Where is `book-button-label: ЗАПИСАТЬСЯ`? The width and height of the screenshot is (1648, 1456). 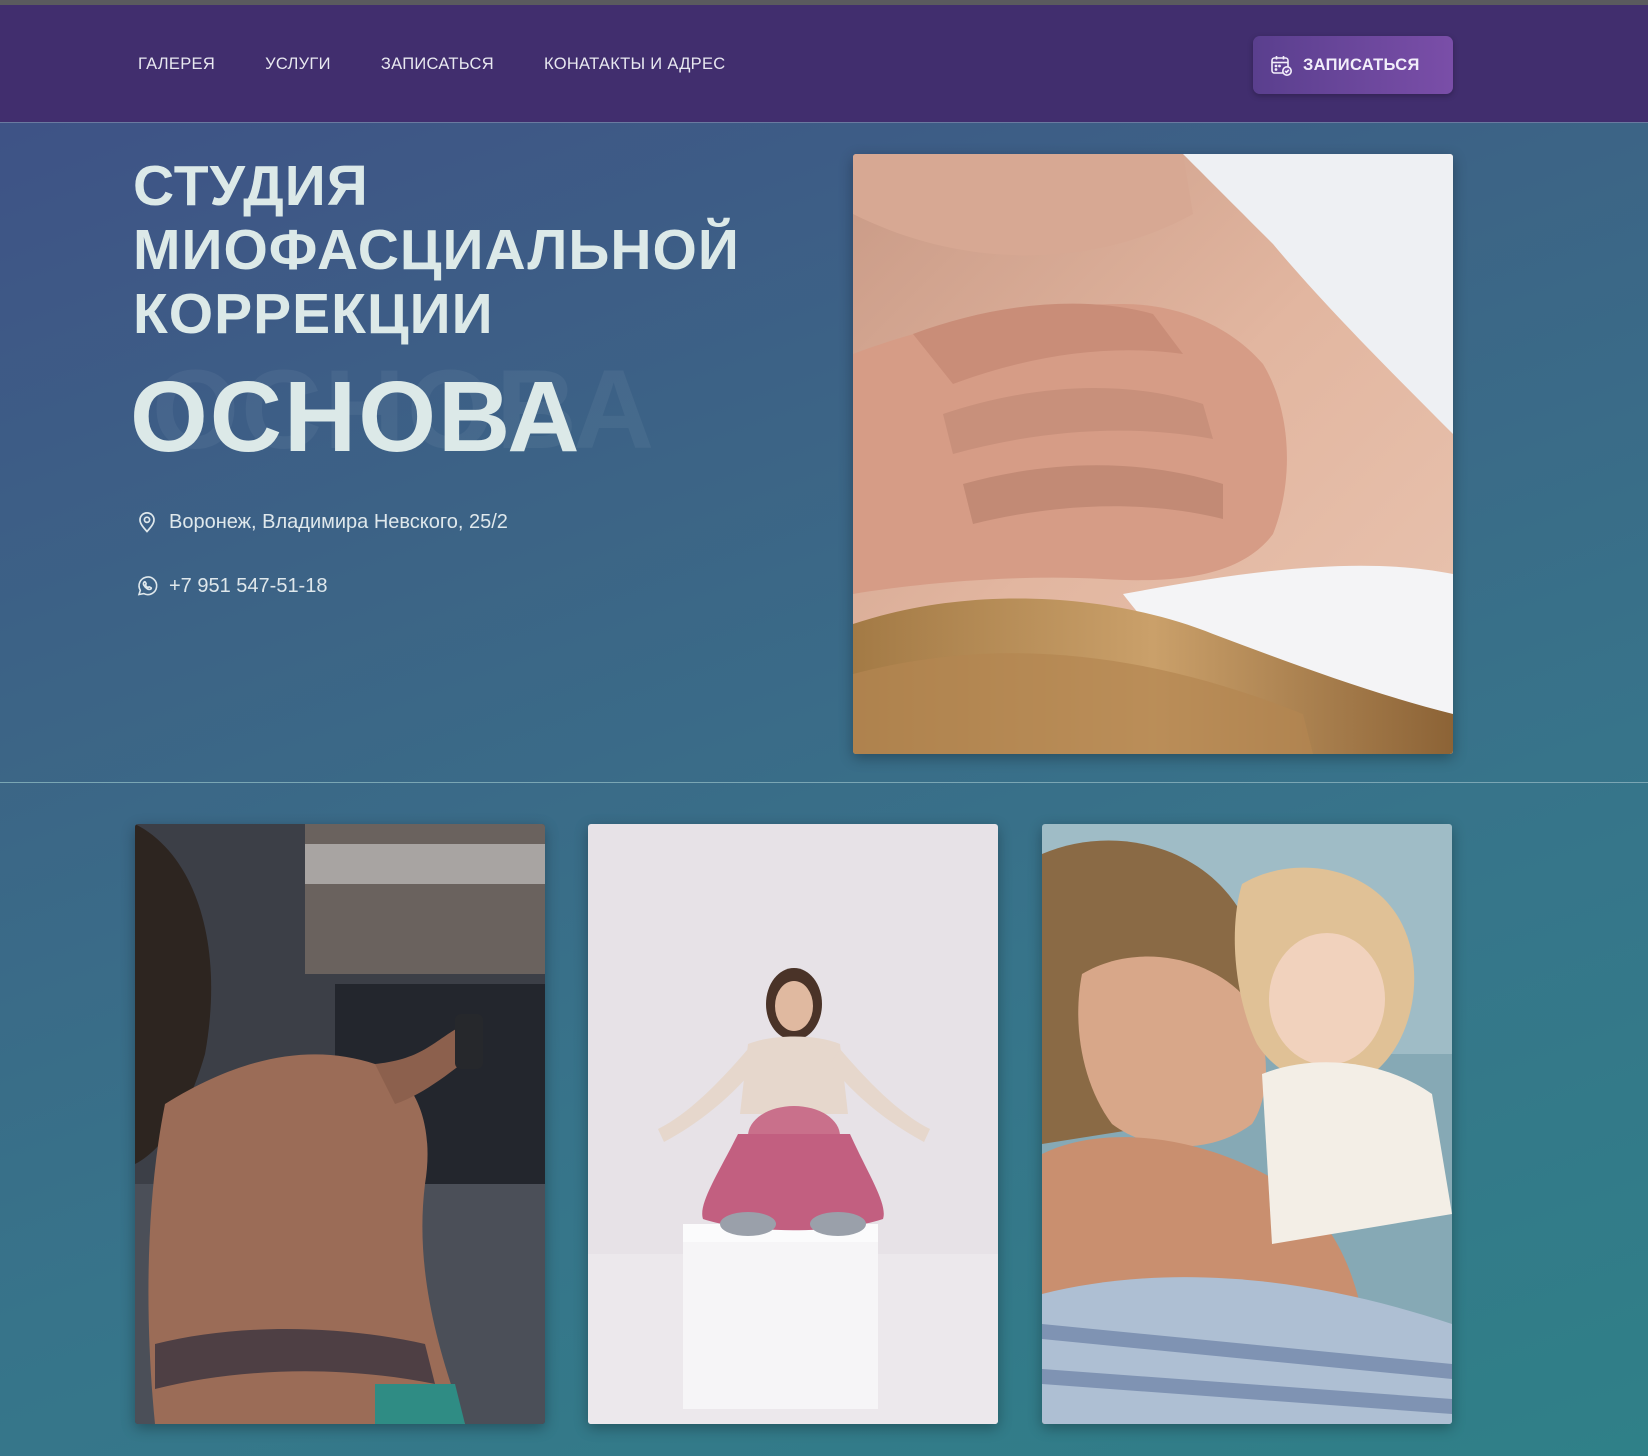 book-button-label: ЗАПИСАТЬСЯ is located at coordinates (1361, 64).